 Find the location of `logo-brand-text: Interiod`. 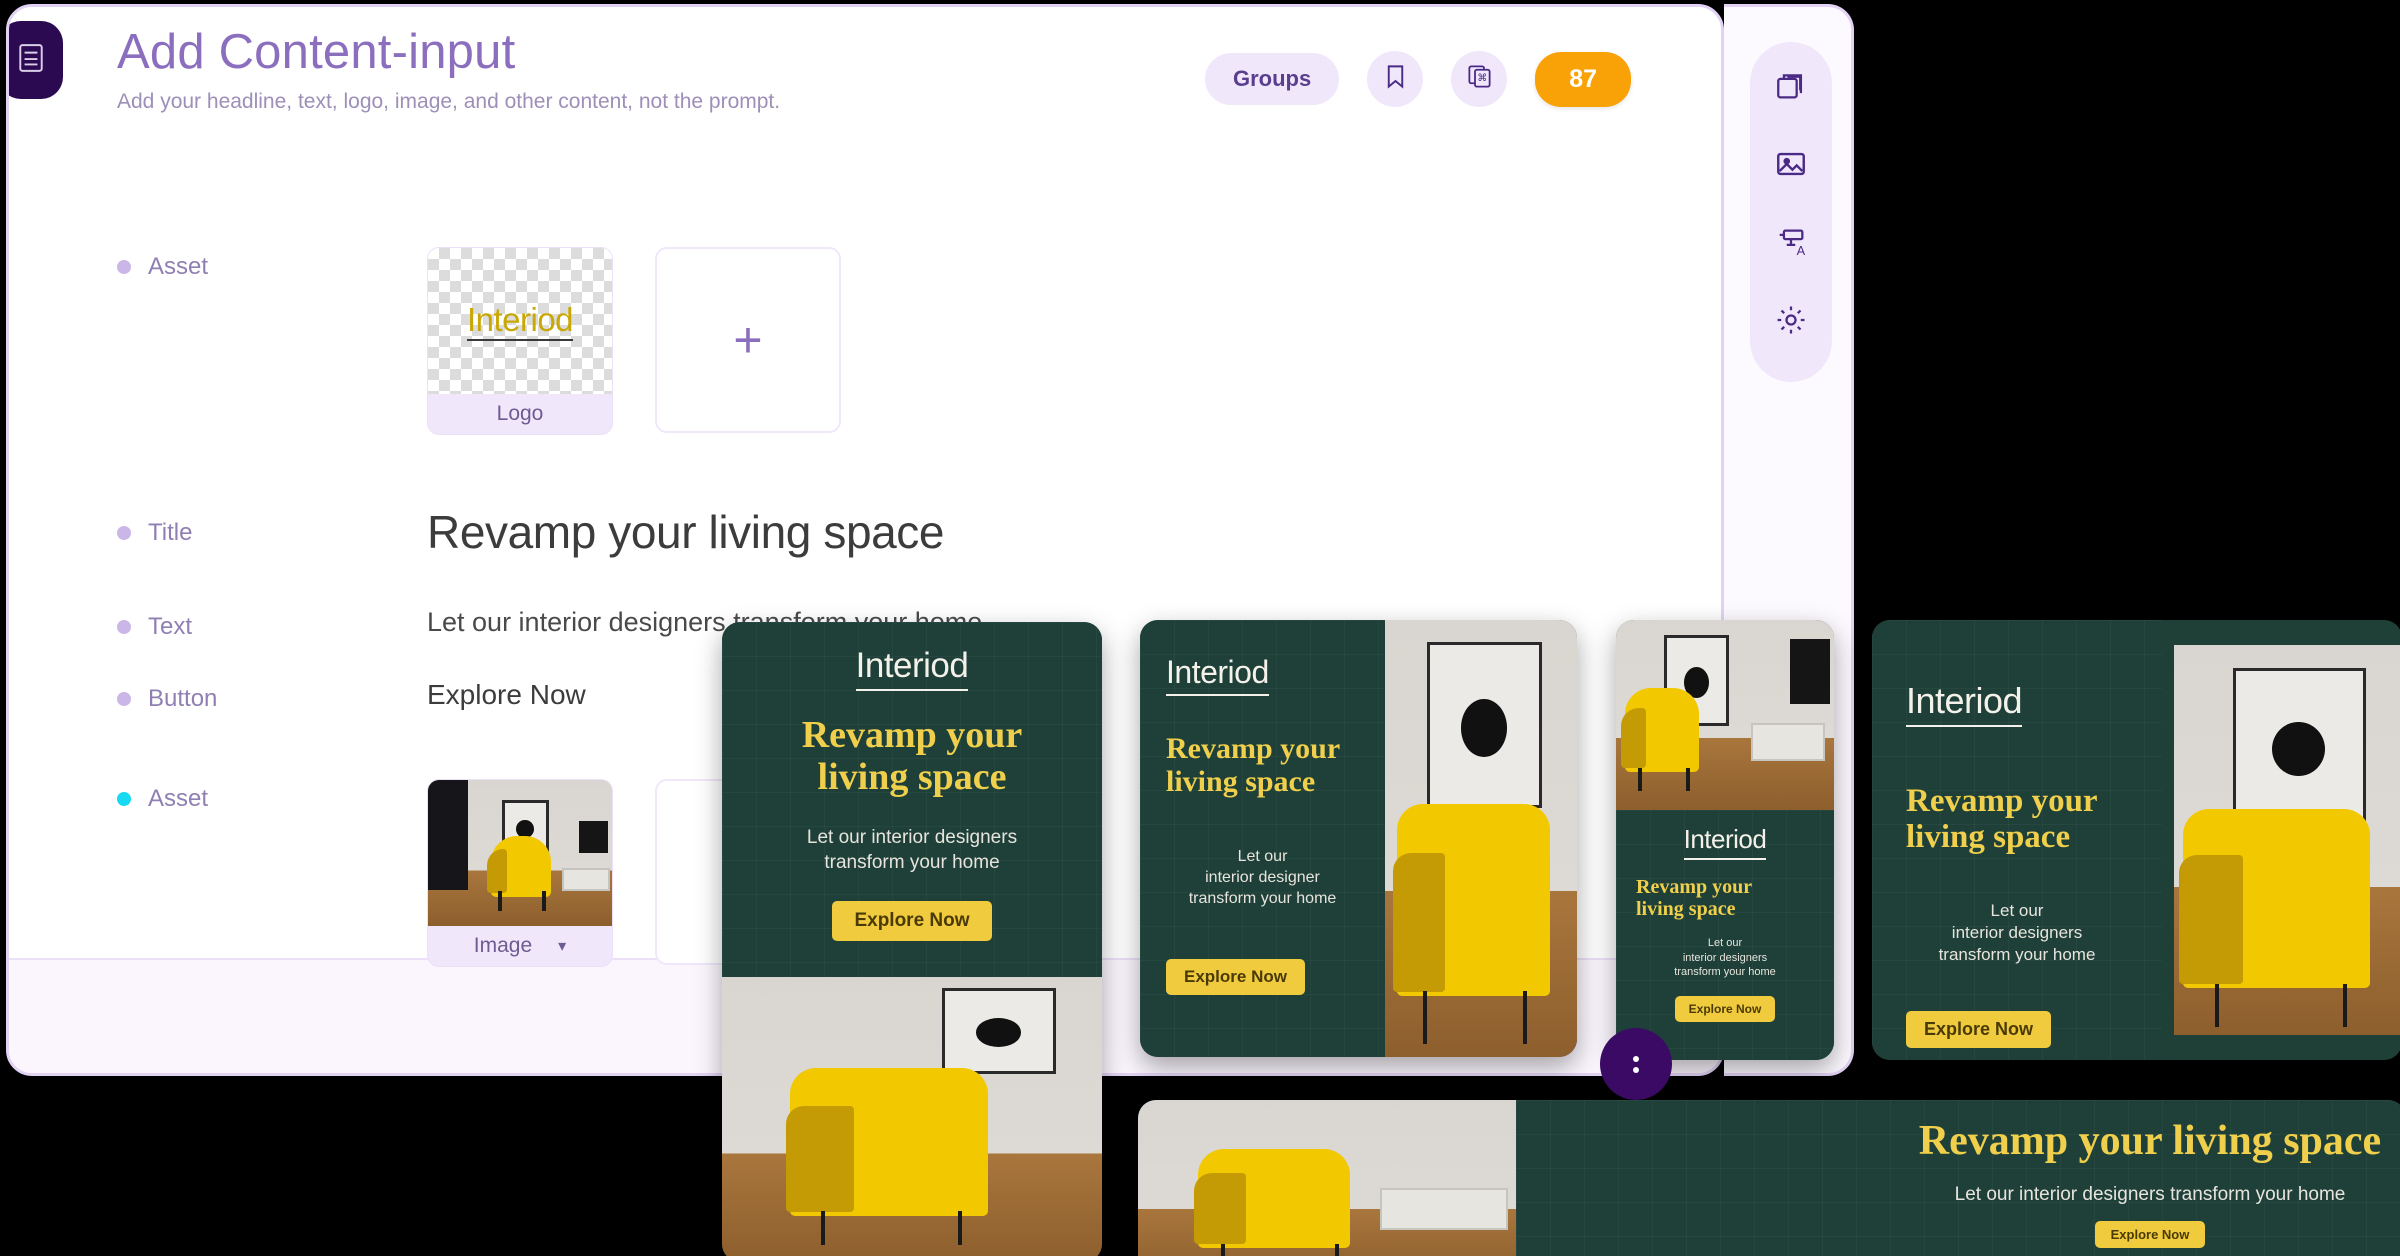

logo-brand-text: Interiod is located at coordinates (520, 321).